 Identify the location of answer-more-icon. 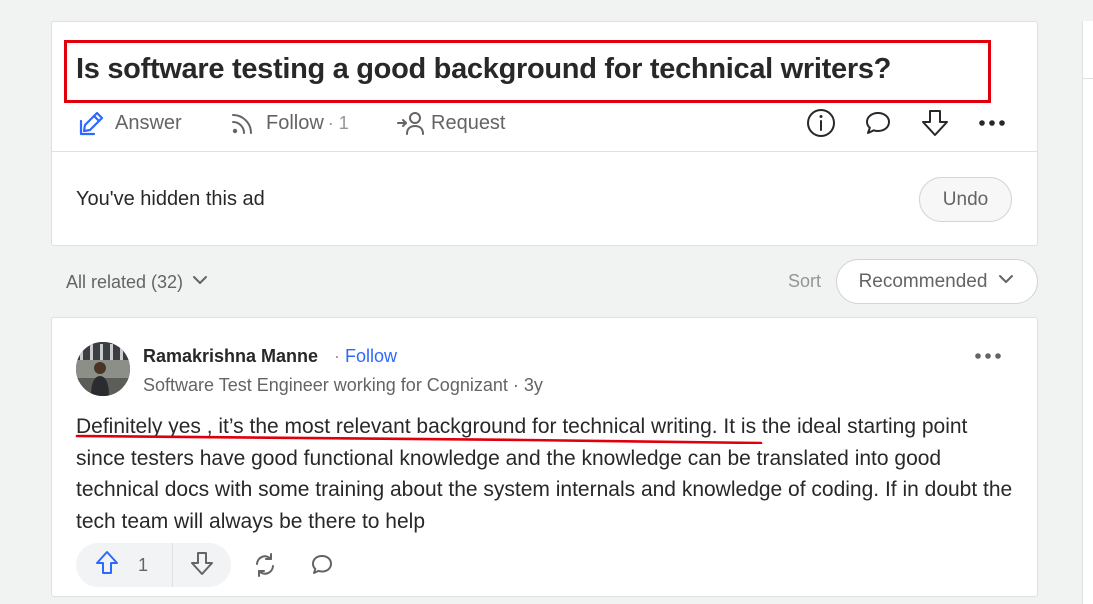
(988, 356).